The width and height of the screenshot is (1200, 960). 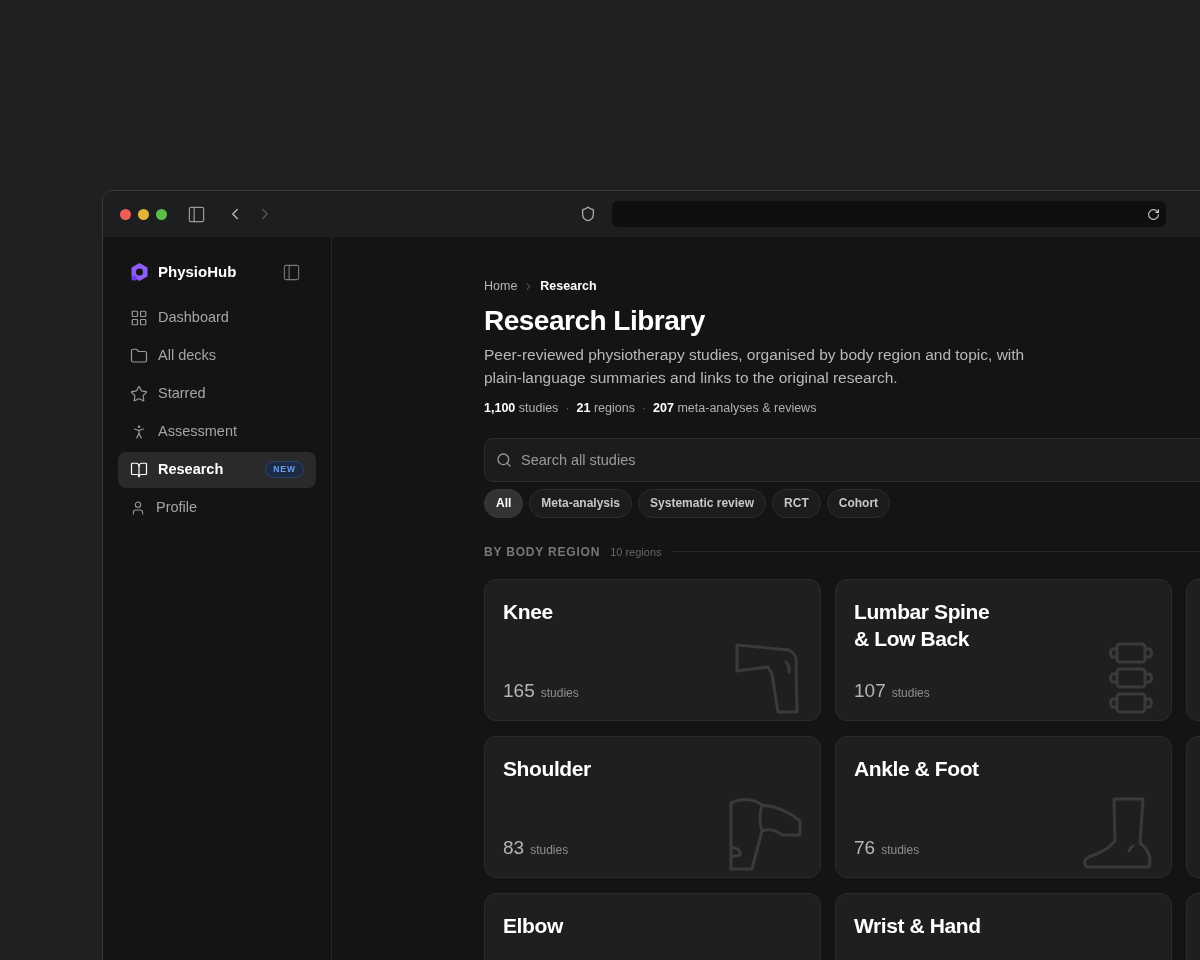 What do you see at coordinates (504, 503) in the screenshot?
I see `filter-chip: All` at bounding box center [504, 503].